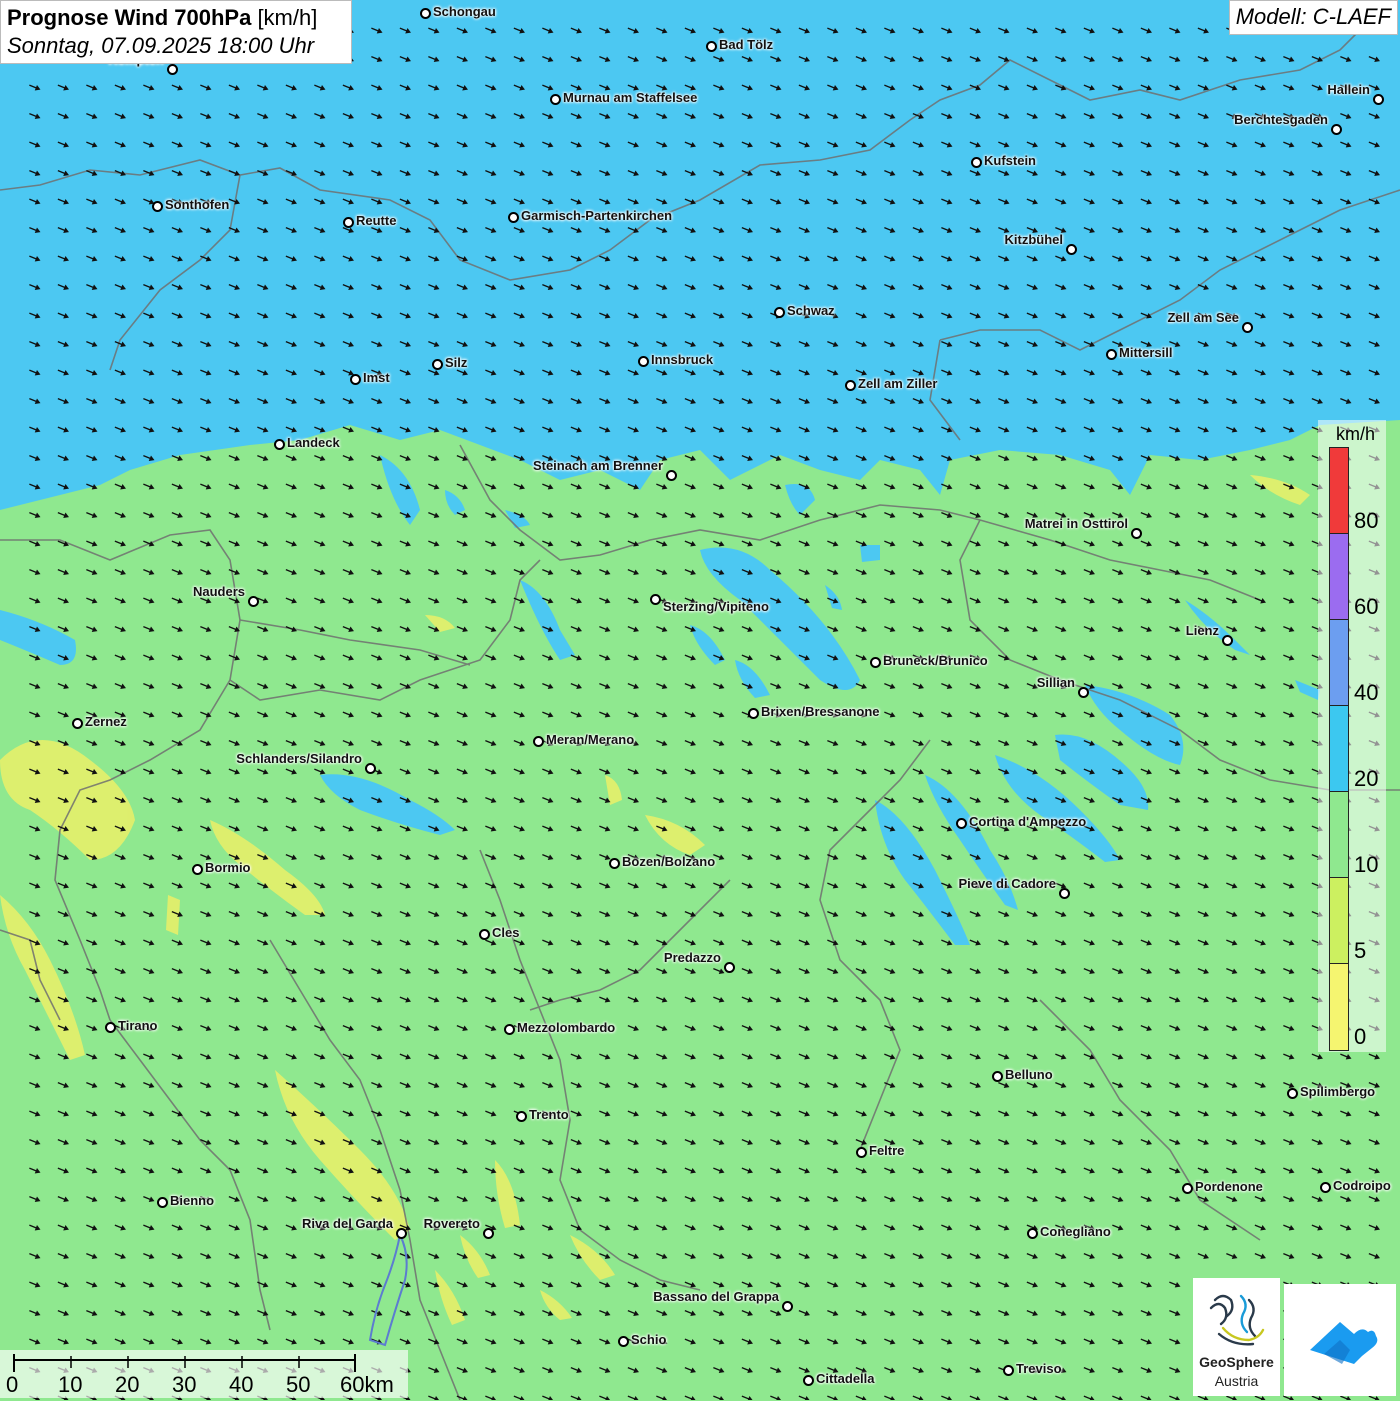  I want to click on city-label: Bozen/Bolzano, so click(669, 861).